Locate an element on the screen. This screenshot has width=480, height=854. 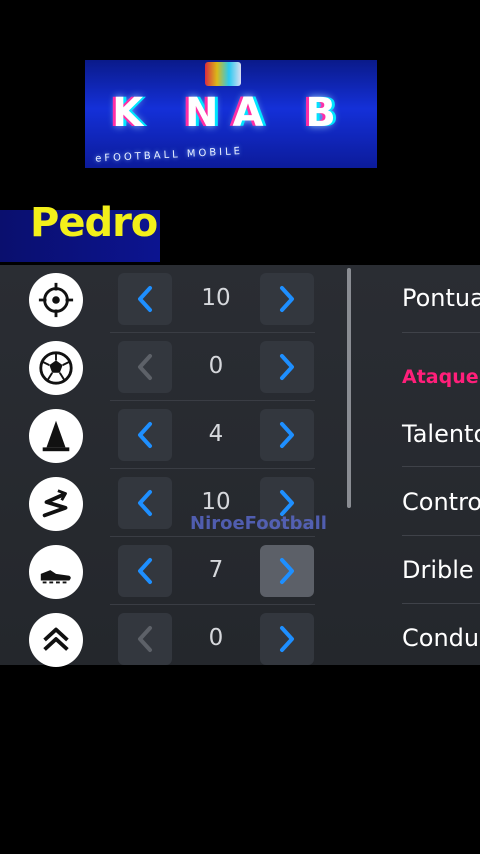
zigzag-arrow-icon is located at coordinates (56, 504).